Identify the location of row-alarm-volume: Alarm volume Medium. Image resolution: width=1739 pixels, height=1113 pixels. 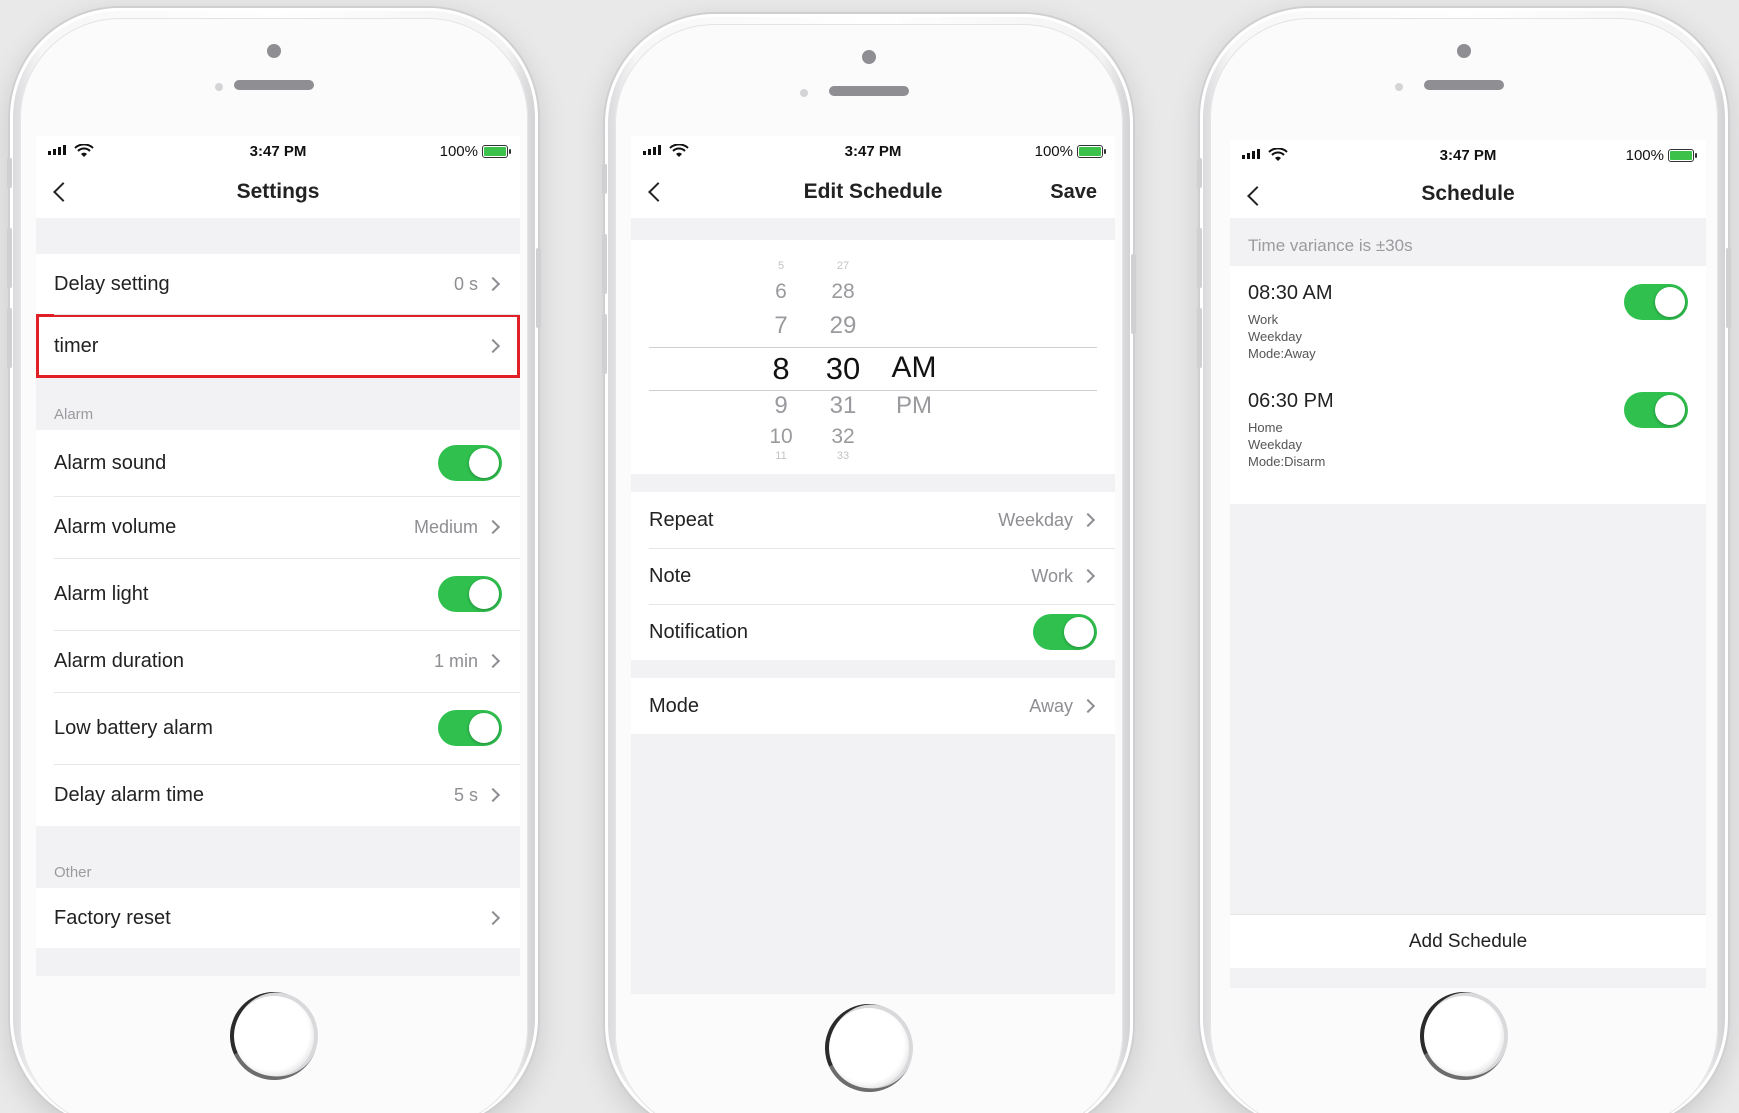
(278, 527).